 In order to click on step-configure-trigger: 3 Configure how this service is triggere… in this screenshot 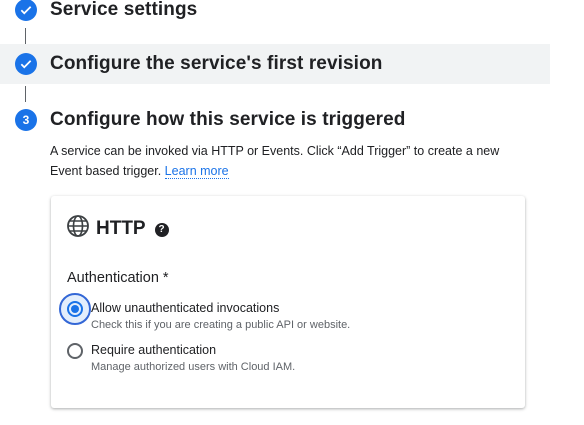, I will do `click(275, 120)`.